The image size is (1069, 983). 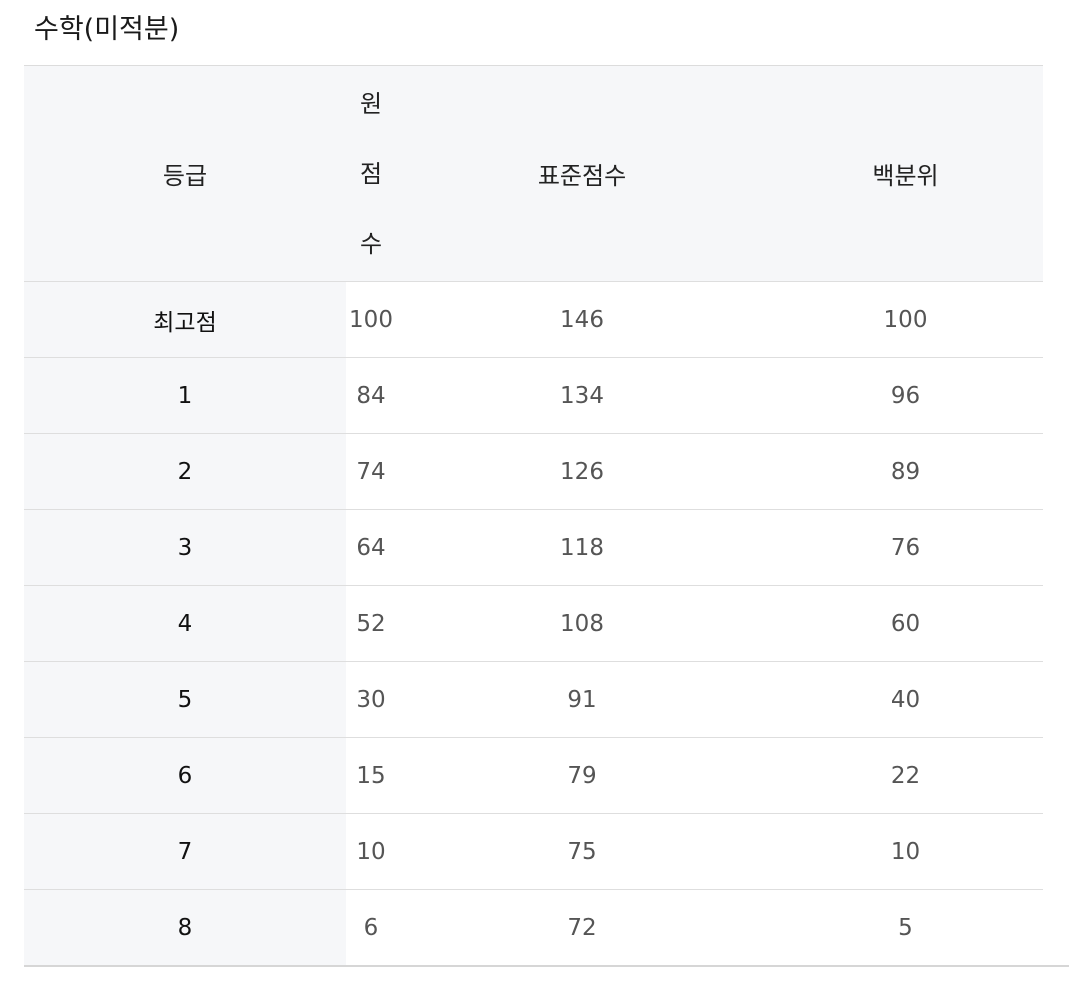 I want to click on cell-standard-score: 75, so click(x=582, y=851).